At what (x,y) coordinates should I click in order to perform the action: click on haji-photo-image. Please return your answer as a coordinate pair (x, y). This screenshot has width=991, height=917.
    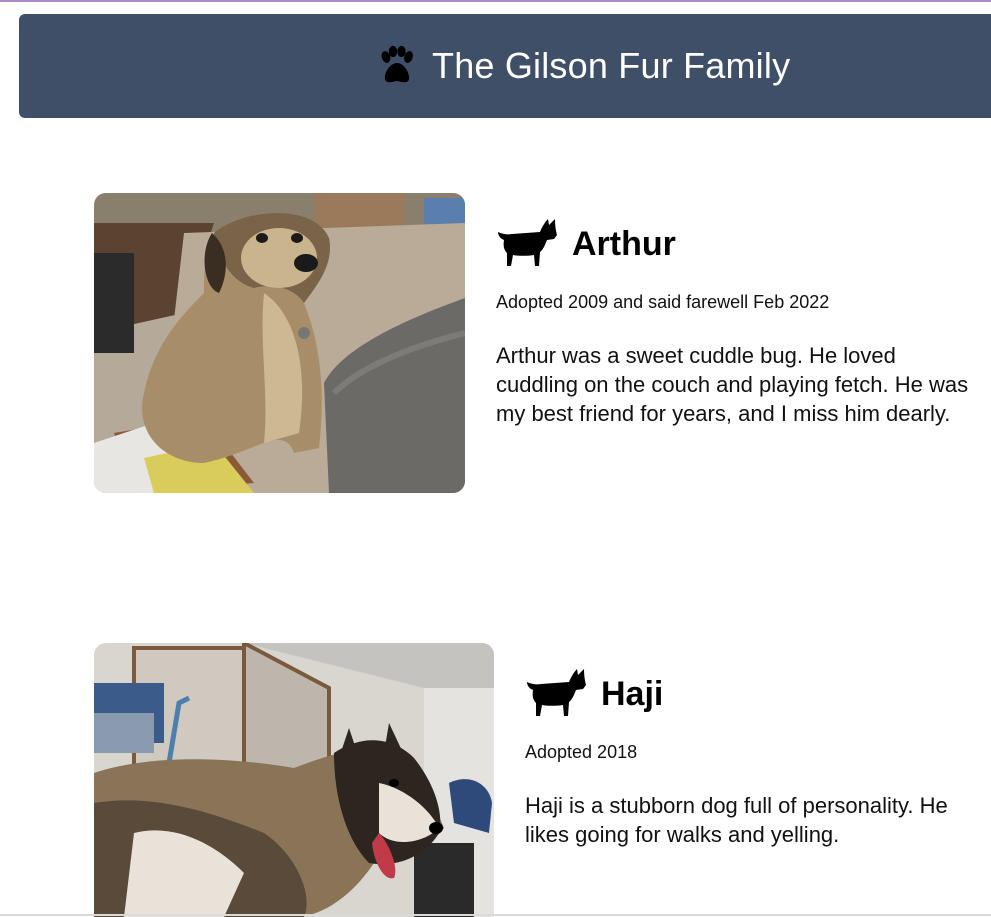
    Looking at the image, I should click on (294, 780).